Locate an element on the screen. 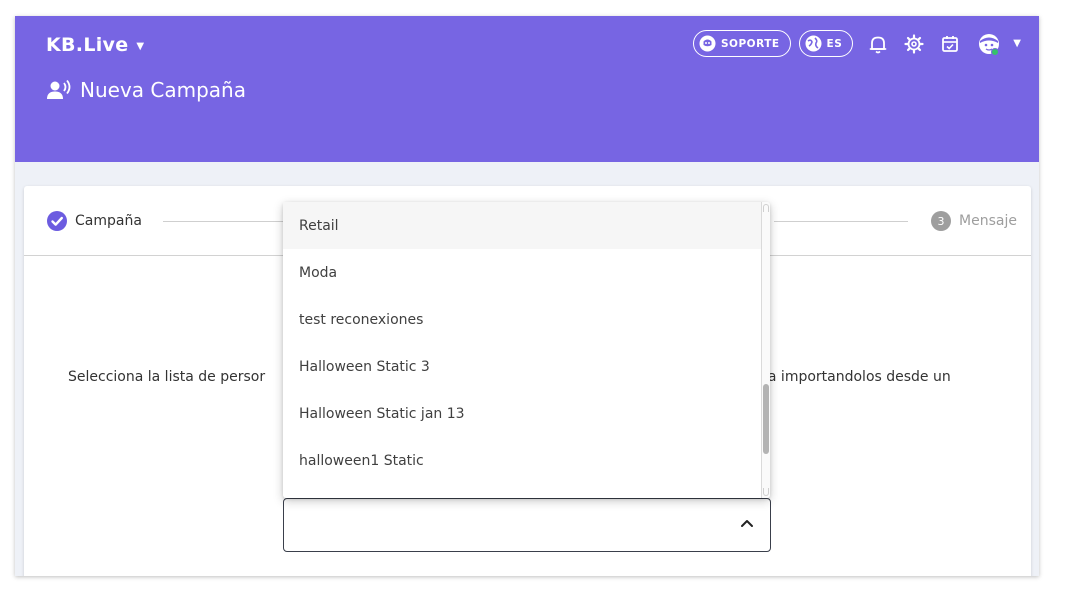 This screenshot has height=601, width=1067. scrollbar-down-arrow is located at coordinates (766, 492).